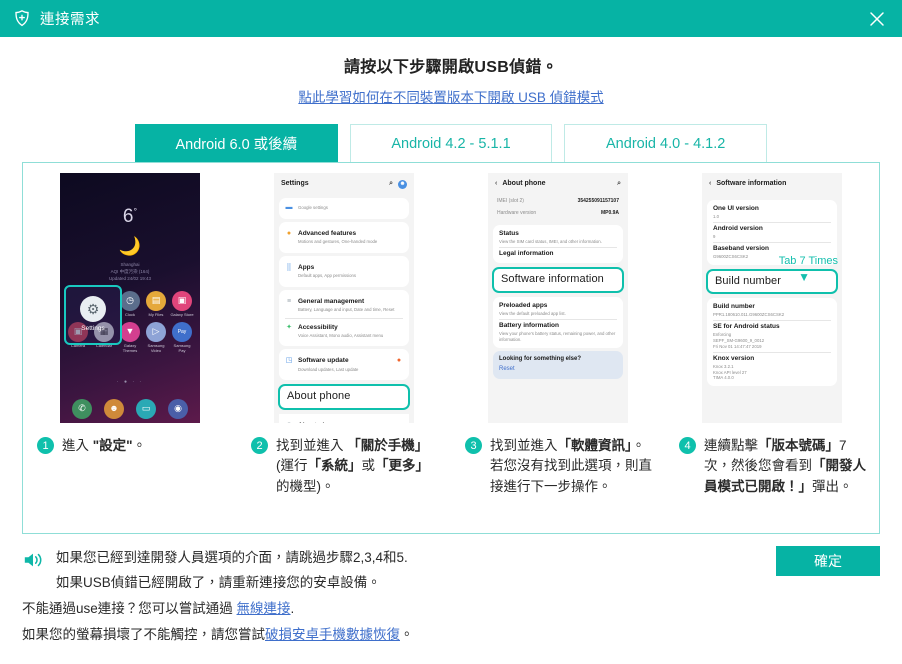 The image size is (902, 664). I want to click on step-2-caption: 2 找到並進入 「關於手機」 (運行「系統」或「更多」的機型)。, so click(344, 466).